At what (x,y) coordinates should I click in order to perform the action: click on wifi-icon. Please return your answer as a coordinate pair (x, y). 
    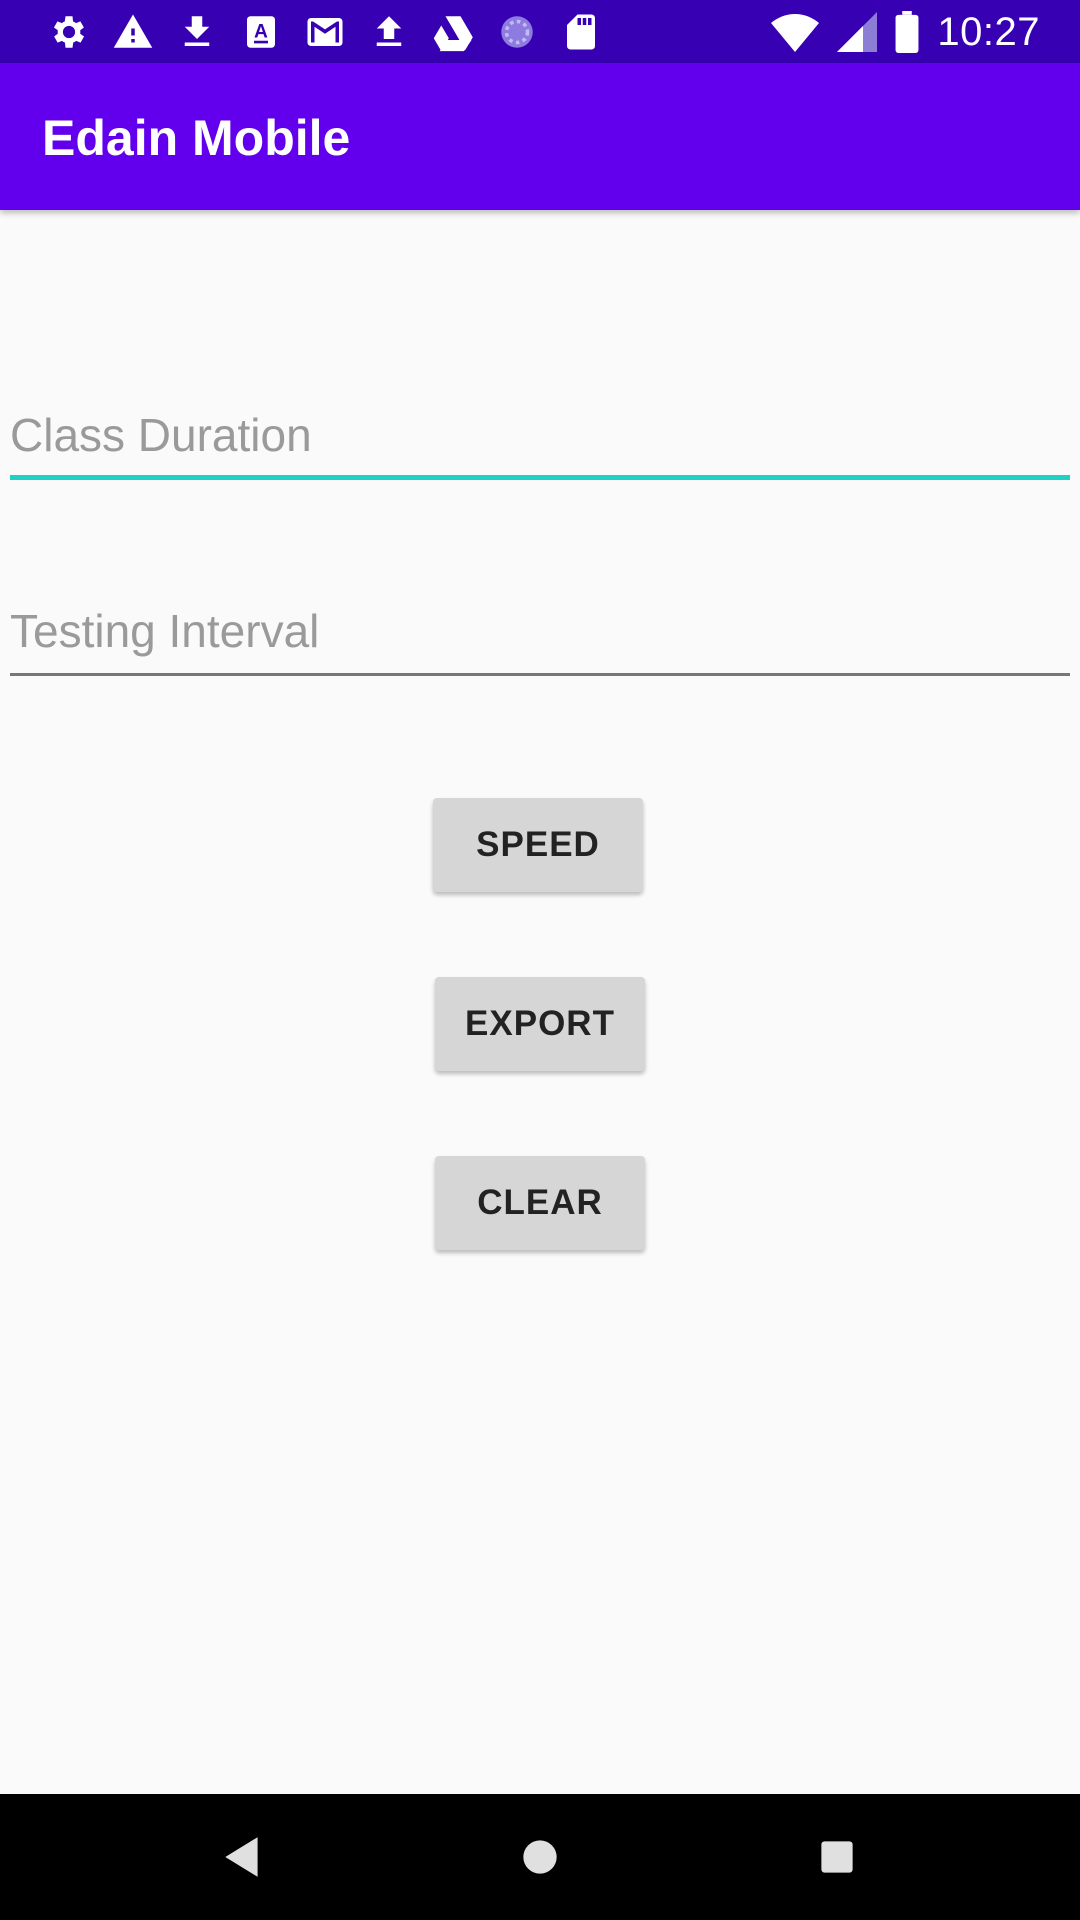
    Looking at the image, I should click on (795, 33).